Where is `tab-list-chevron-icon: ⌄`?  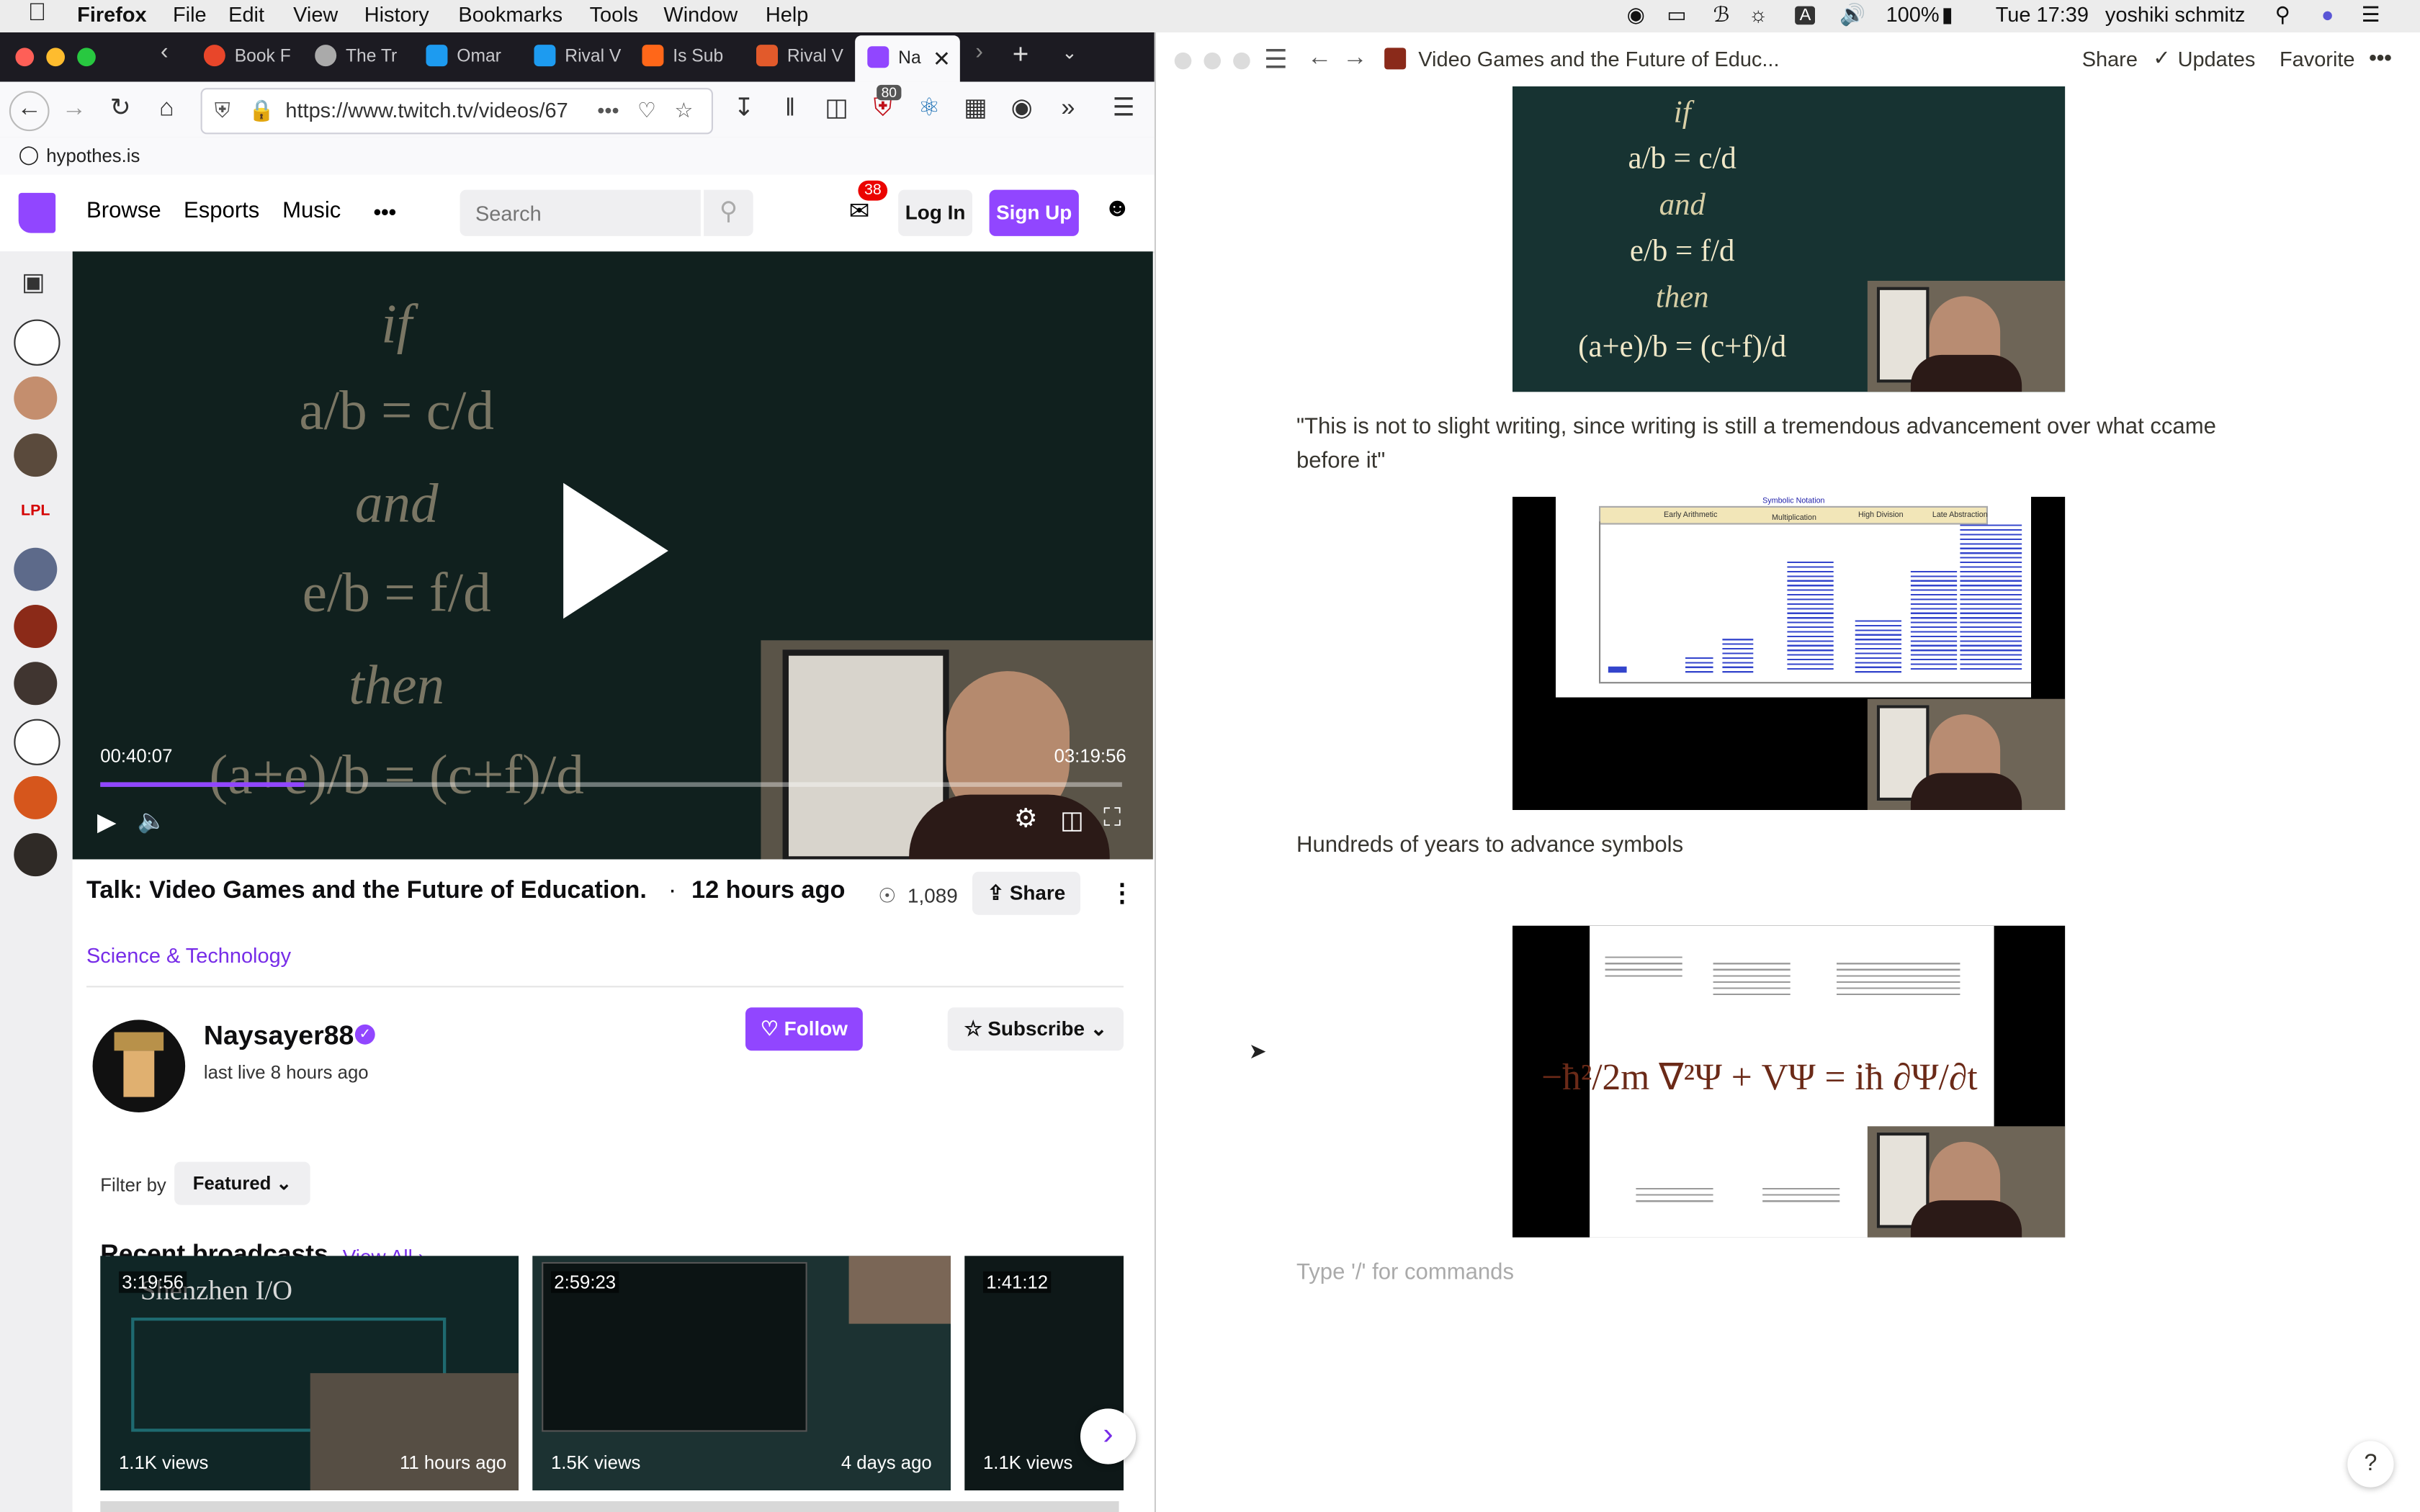
tab-list-chevron-icon: ⌄ is located at coordinates (1069, 52).